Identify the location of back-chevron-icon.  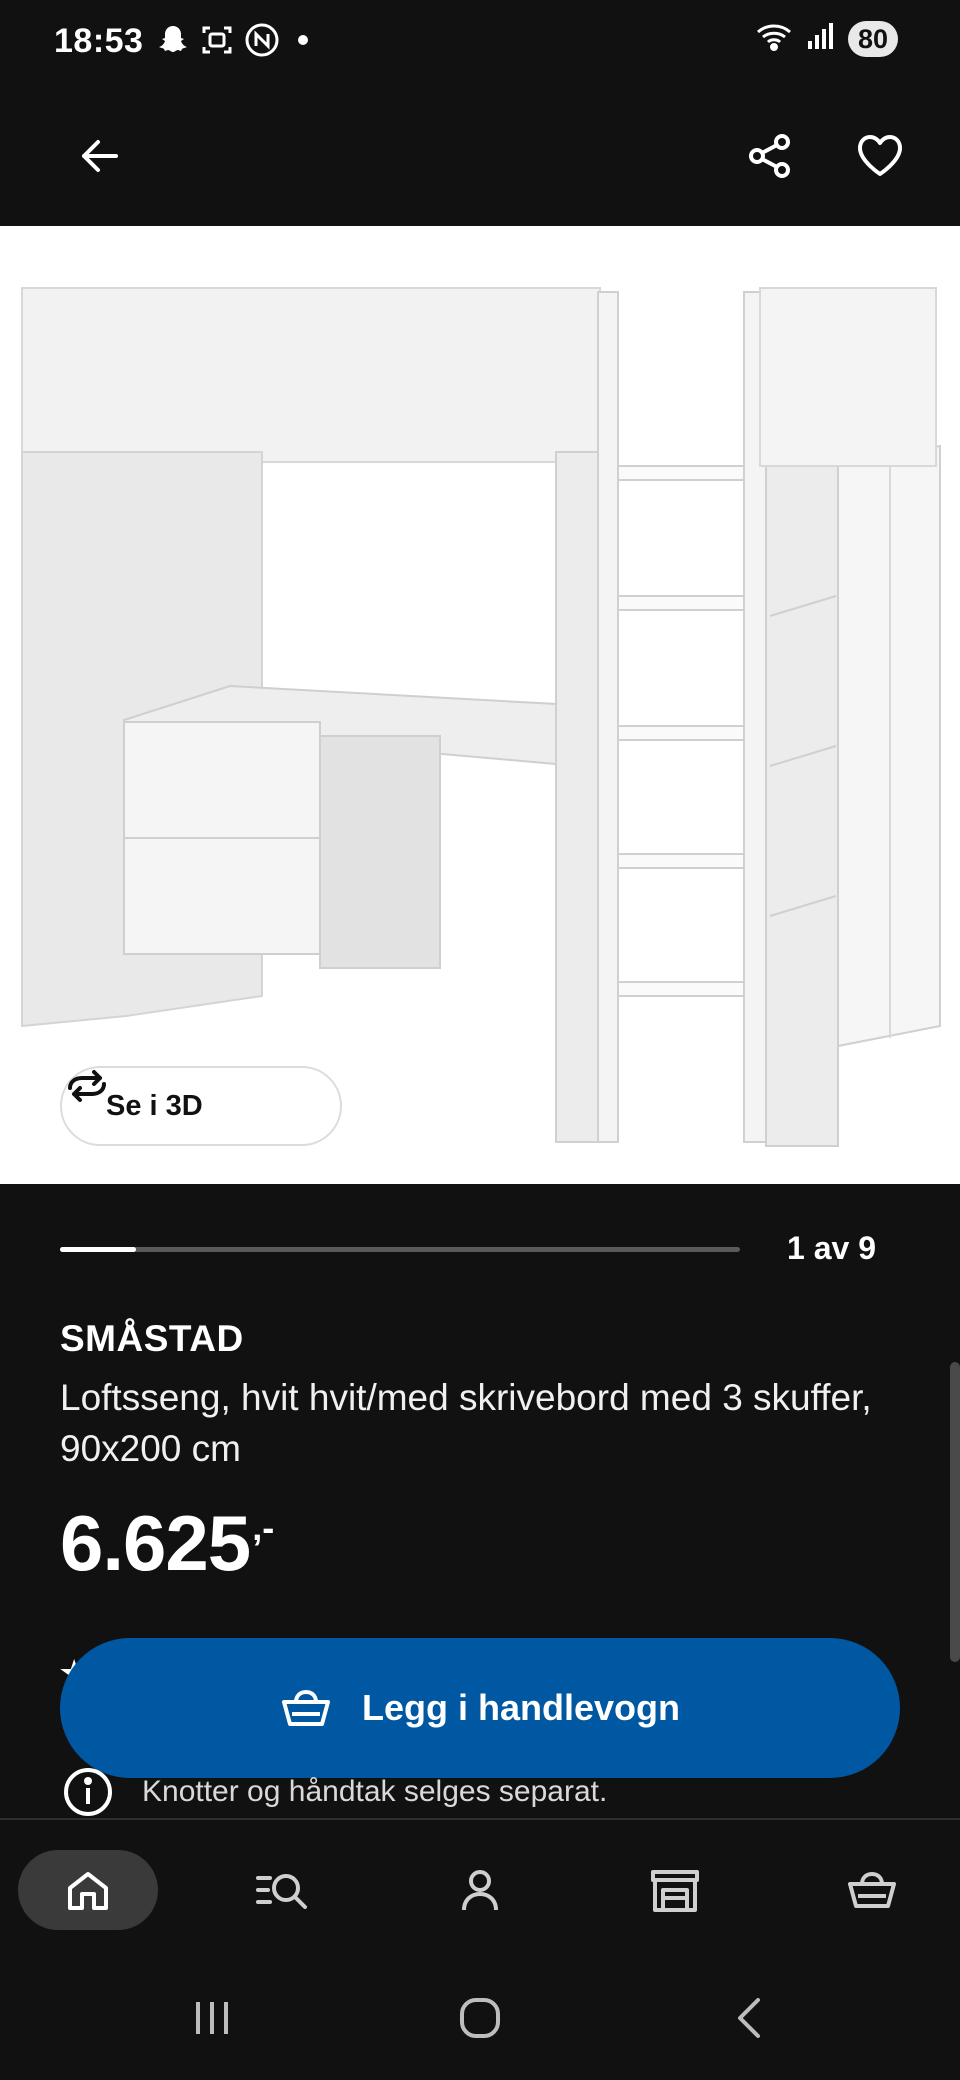
(749, 2018).